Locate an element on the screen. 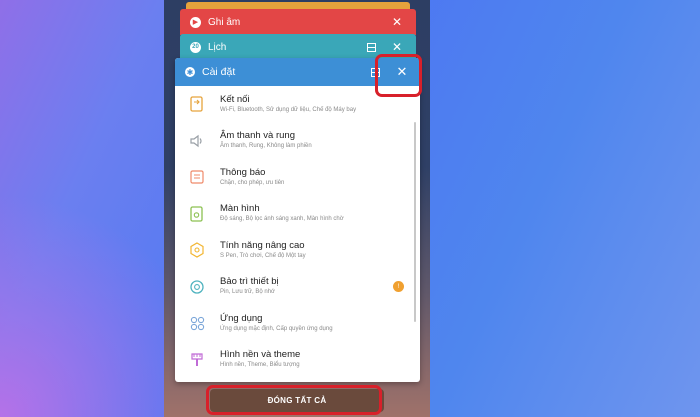 This screenshot has height=417, width=700. split-screen-icon is located at coordinates (371, 47).